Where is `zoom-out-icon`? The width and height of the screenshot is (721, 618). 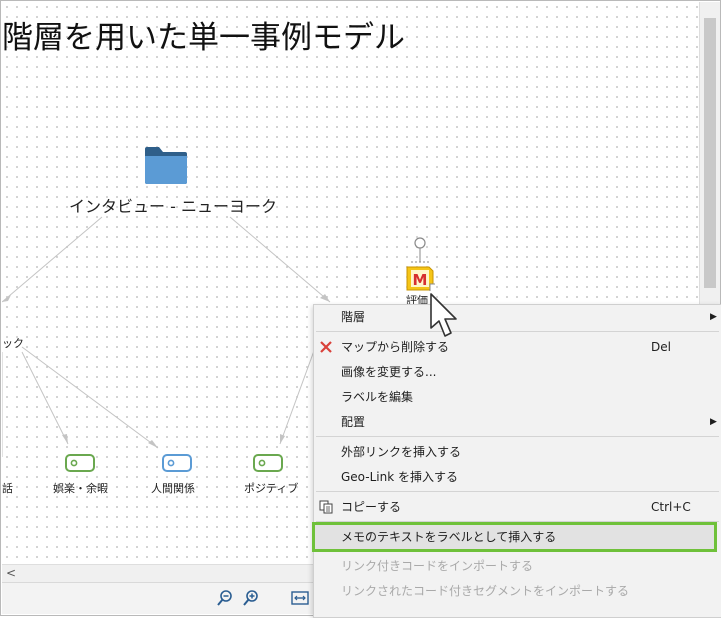
zoom-out-icon is located at coordinates (225, 598).